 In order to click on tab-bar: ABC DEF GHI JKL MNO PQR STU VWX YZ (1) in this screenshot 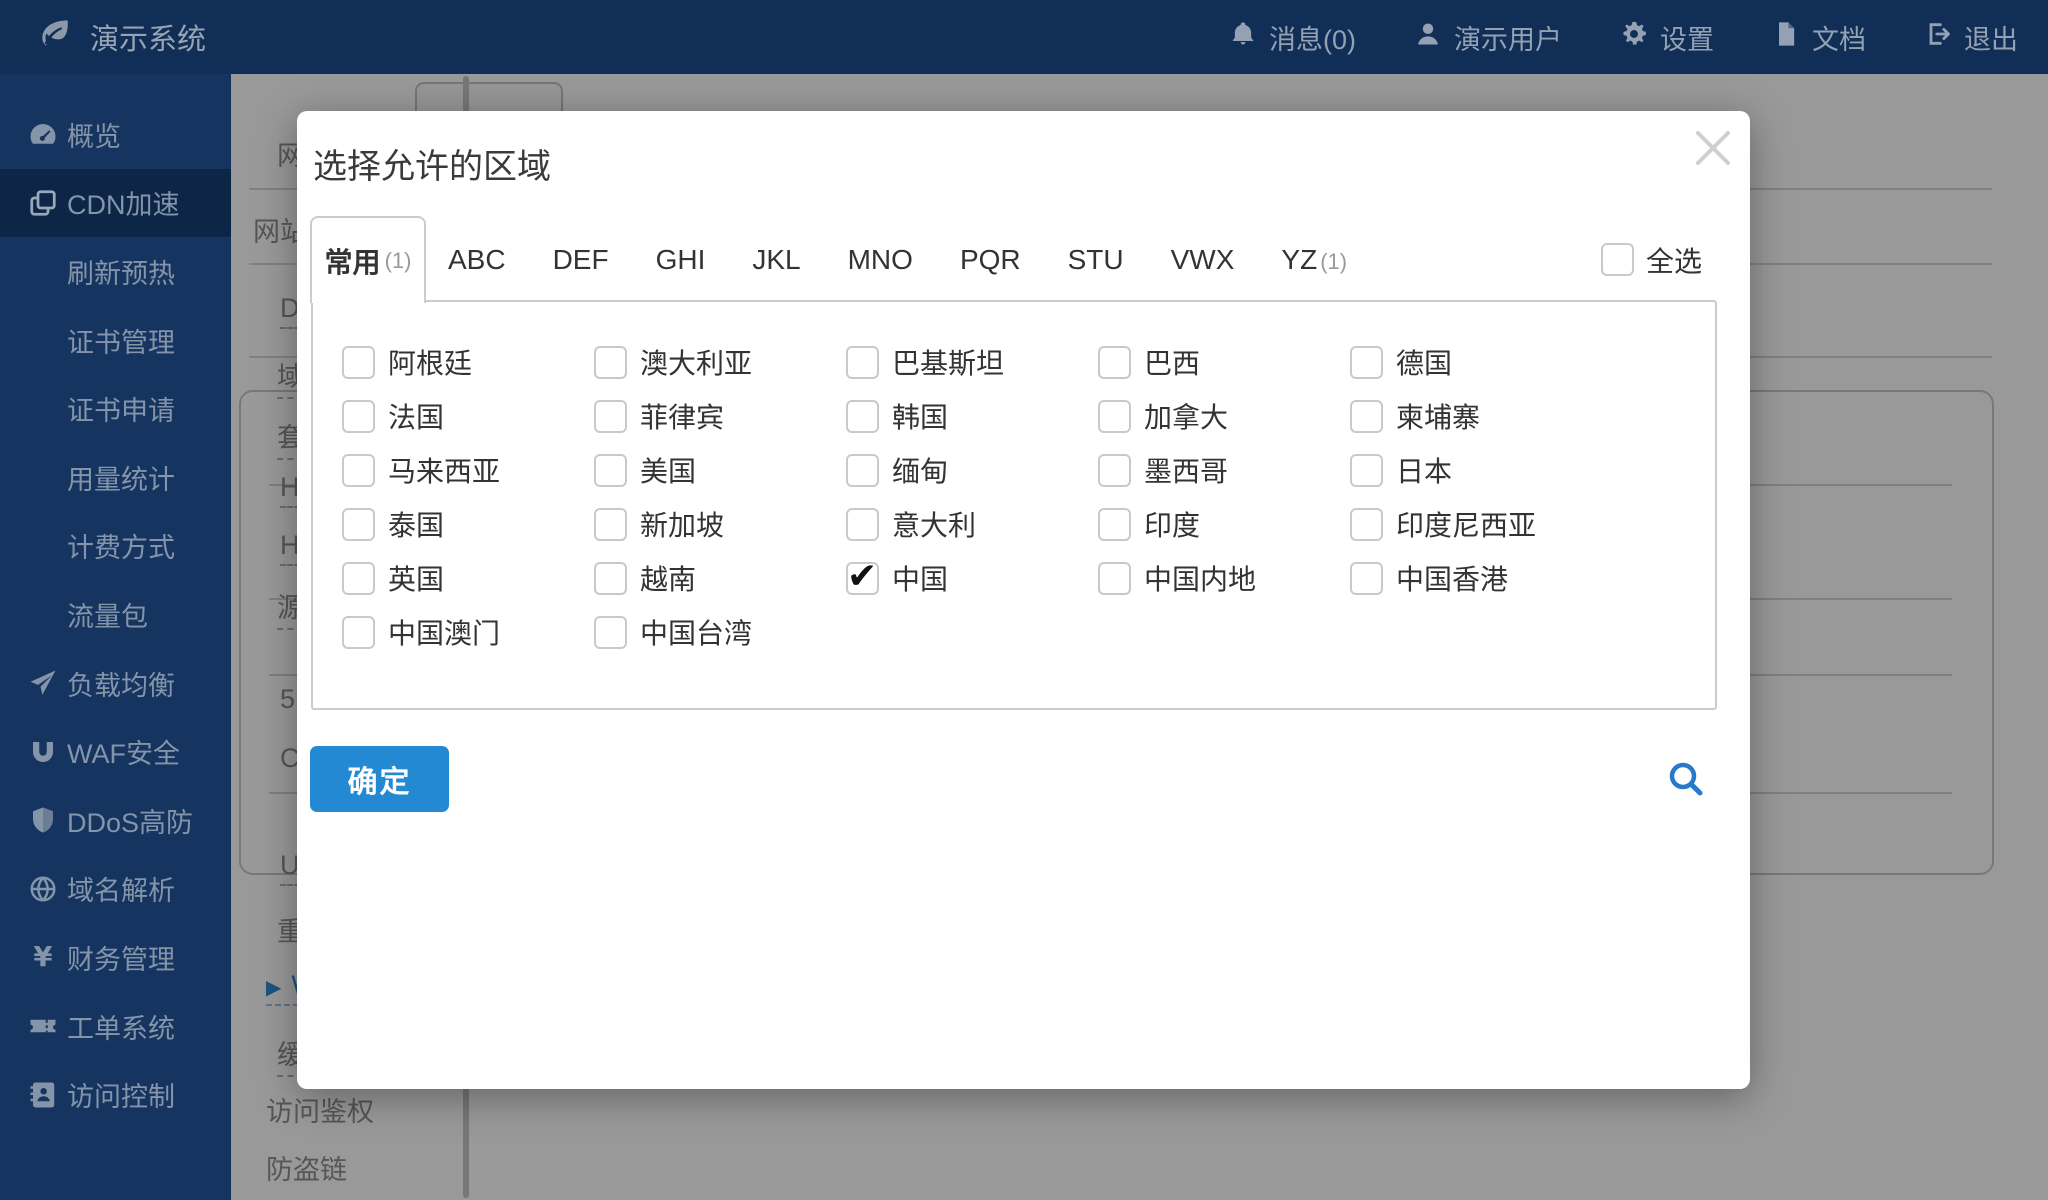, I will do `click(897, 259)`.